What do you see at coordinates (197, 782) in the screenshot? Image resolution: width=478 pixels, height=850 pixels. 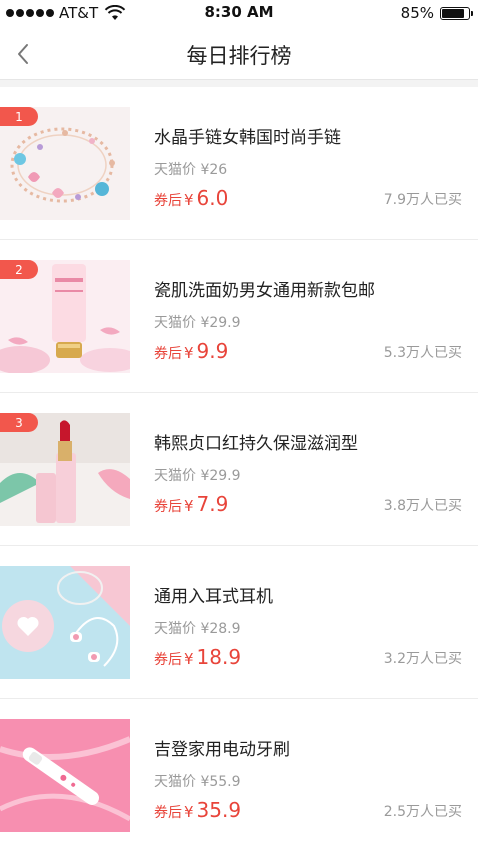 I see `original-price: 天猫价 ¥55.9` at bounding box center [197, 782].